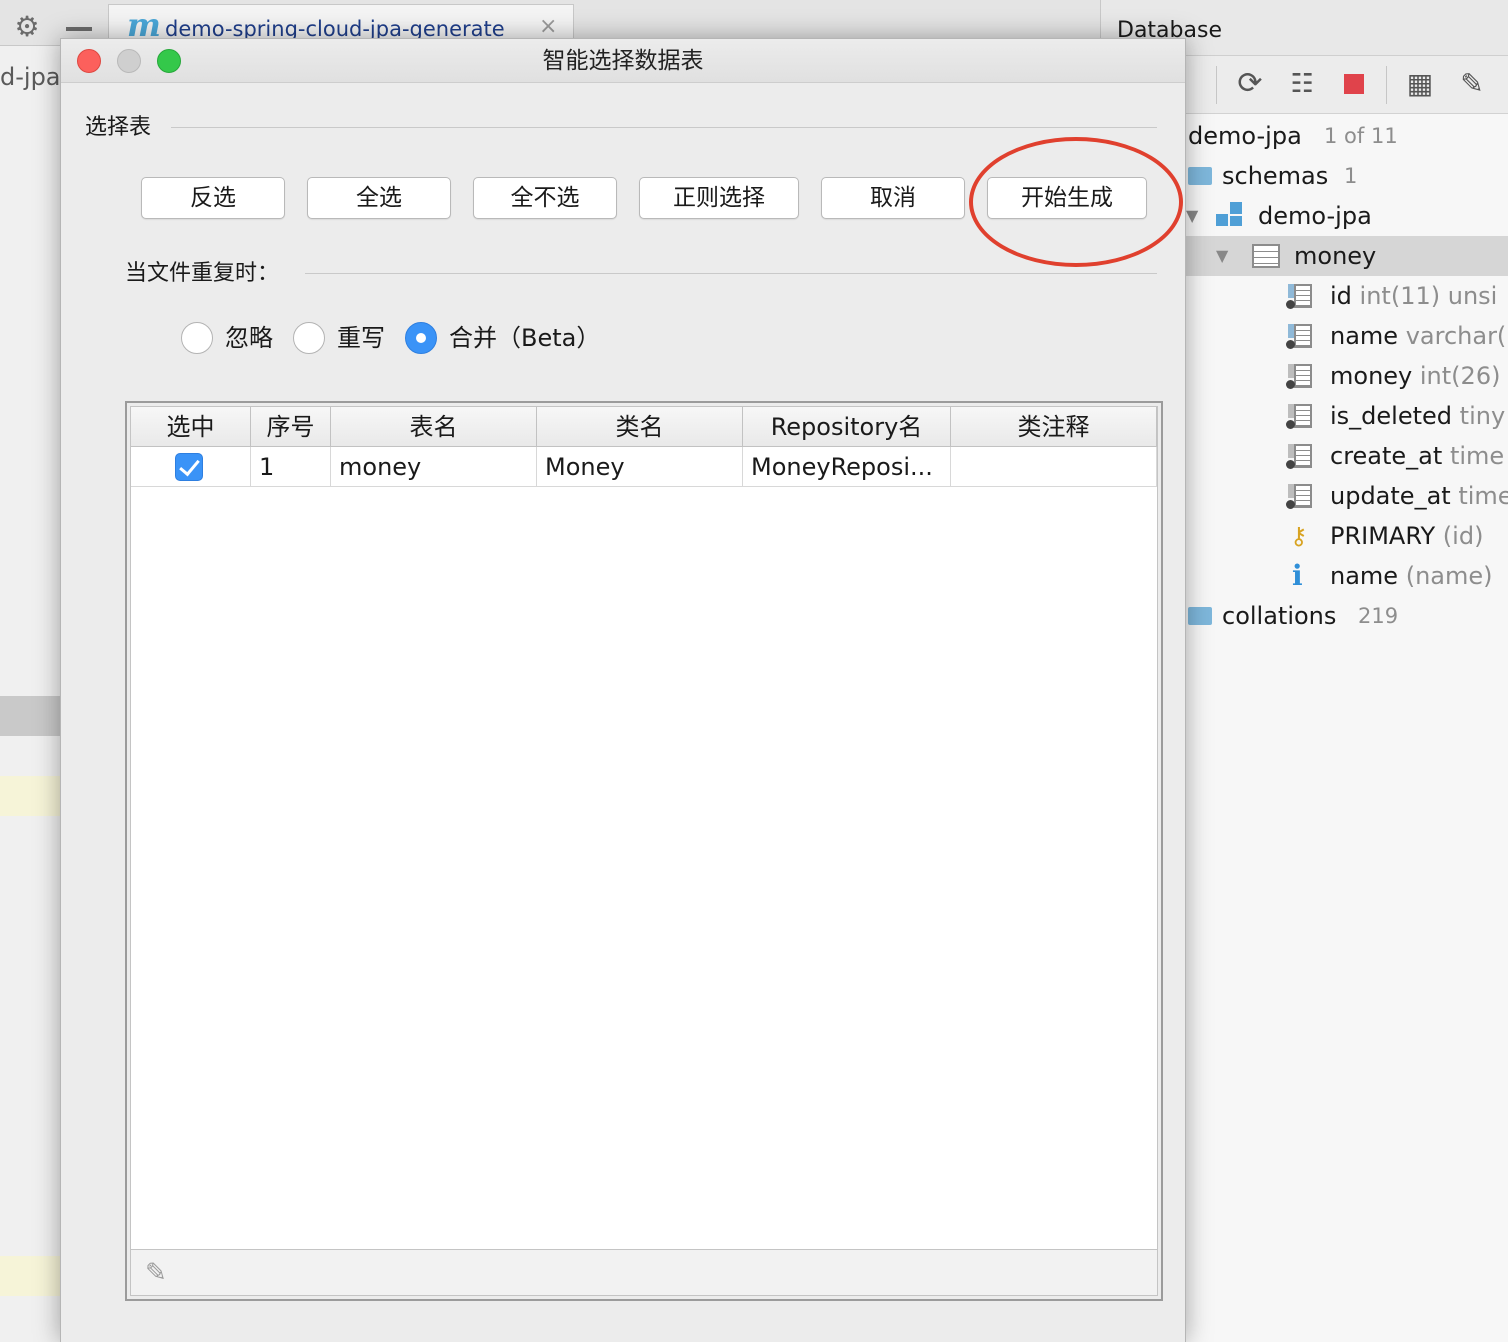  I want to click on collations-label: collations, so click(1279, 616).